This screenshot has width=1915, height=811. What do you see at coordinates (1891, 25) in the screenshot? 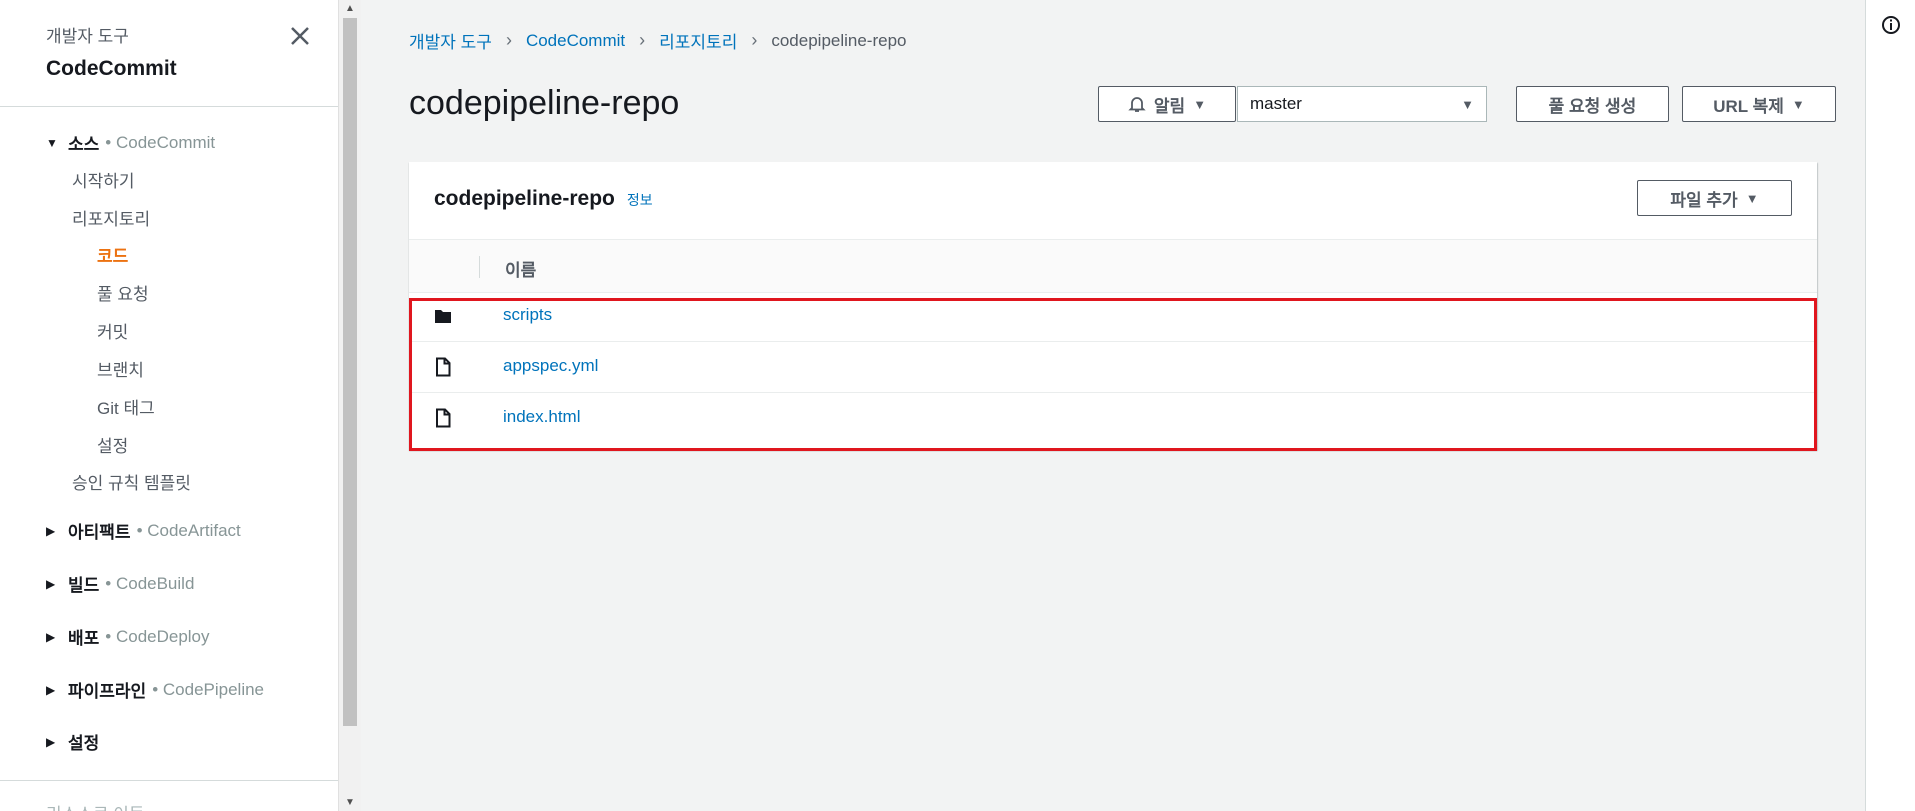
I see `info-icon` at bounding box center [1891, 25].